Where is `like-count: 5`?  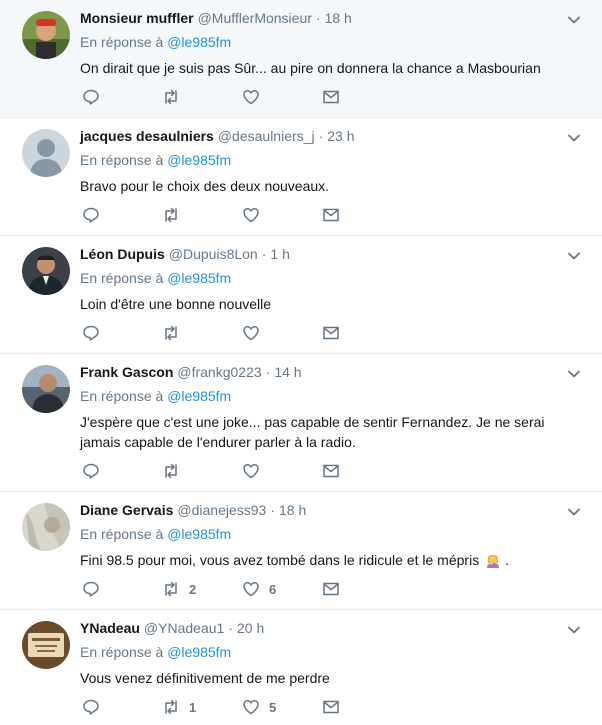
like-count: 5 is located at coordinates (273, 707).